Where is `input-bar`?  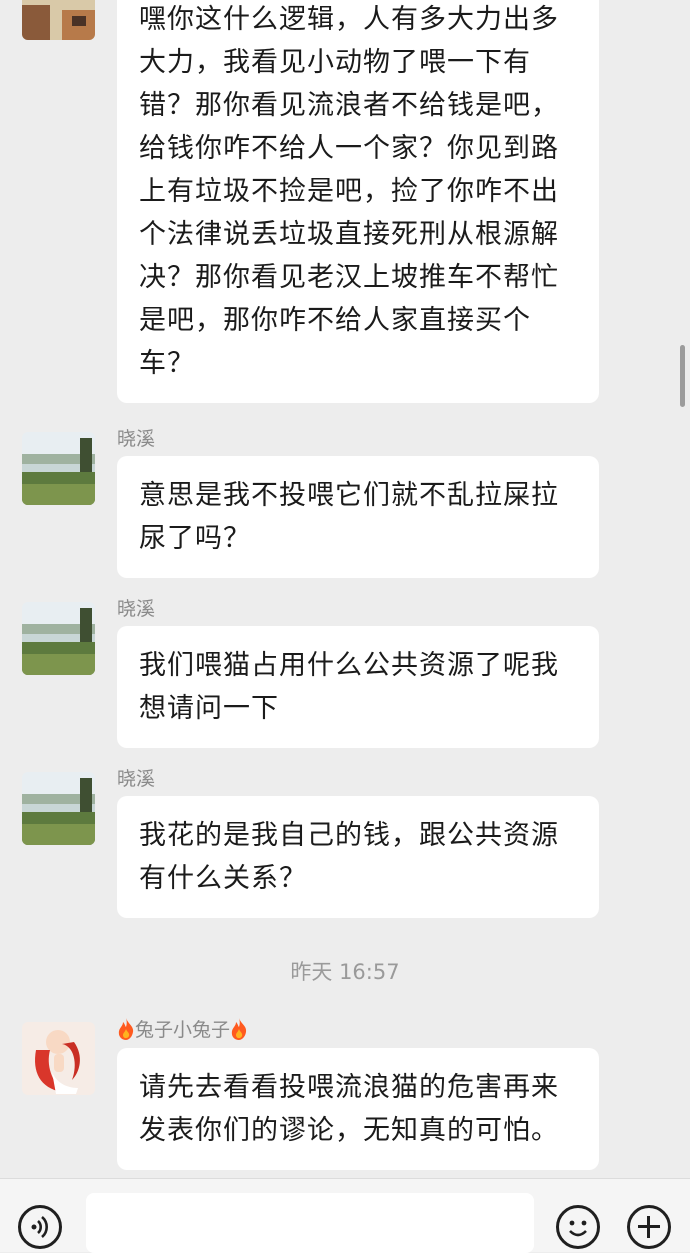
input-bar is located at coordinates (345, 1215).